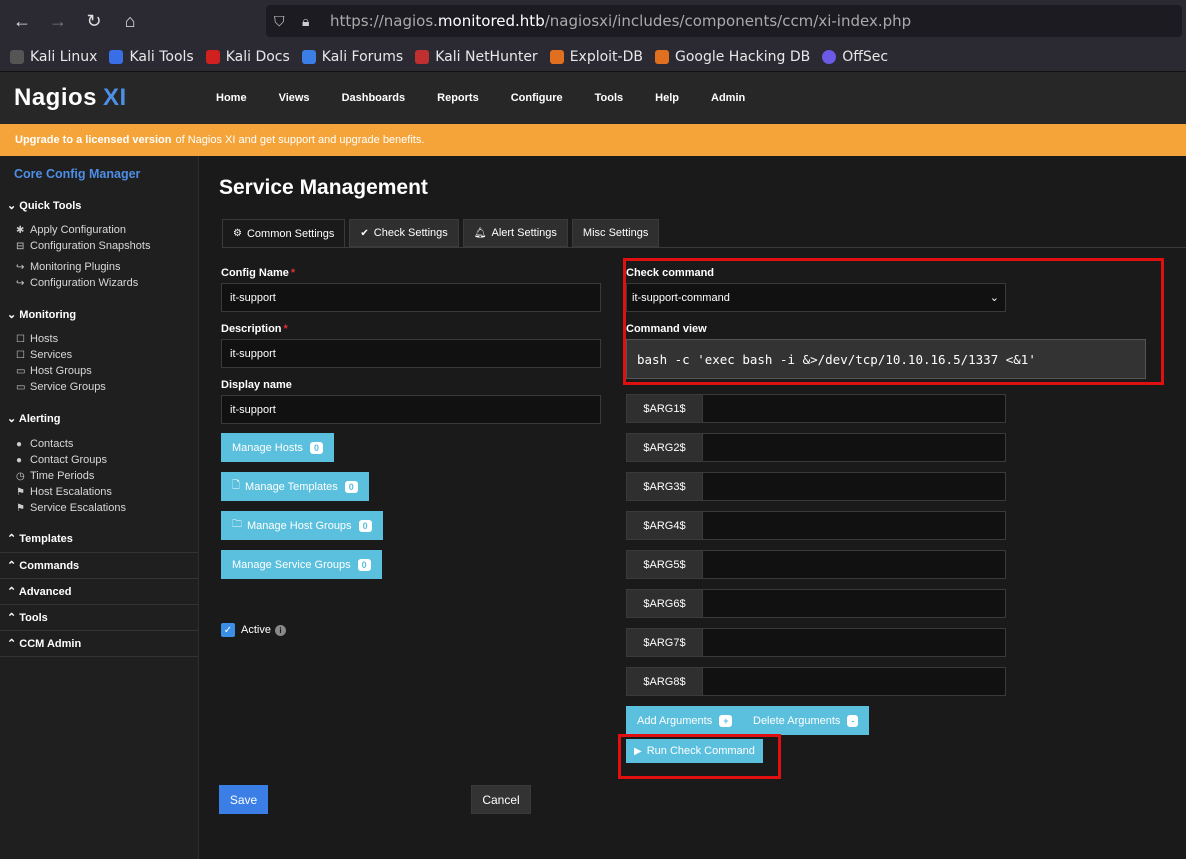 This screenshot has width=1186, height=859. I want to click on sidebar-item-config-wizards: ↪ Configuration Wizards, so click(77, 283).